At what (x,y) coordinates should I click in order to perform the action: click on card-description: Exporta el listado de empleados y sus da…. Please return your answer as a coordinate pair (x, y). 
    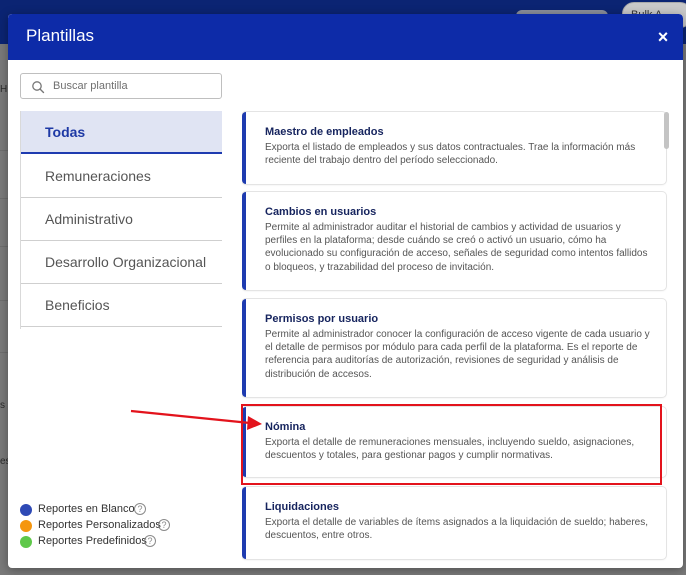
    Looking at the image, I should click on (450, 154).